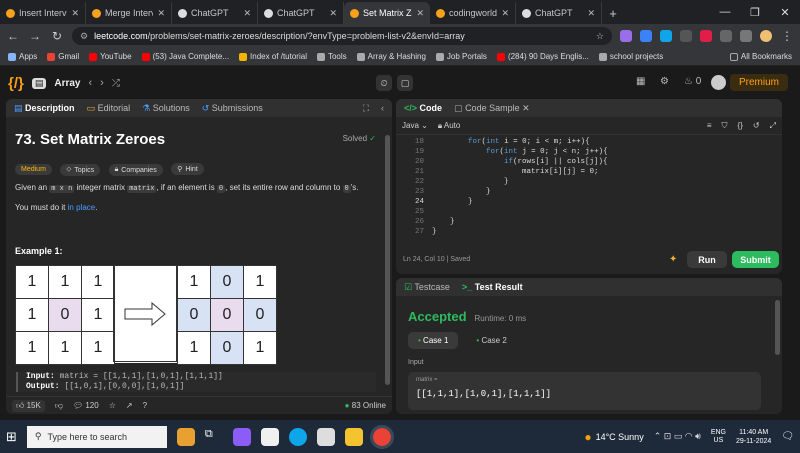  I want to click on companies-tag: 🔒︎ Companies, so click(135, 170).